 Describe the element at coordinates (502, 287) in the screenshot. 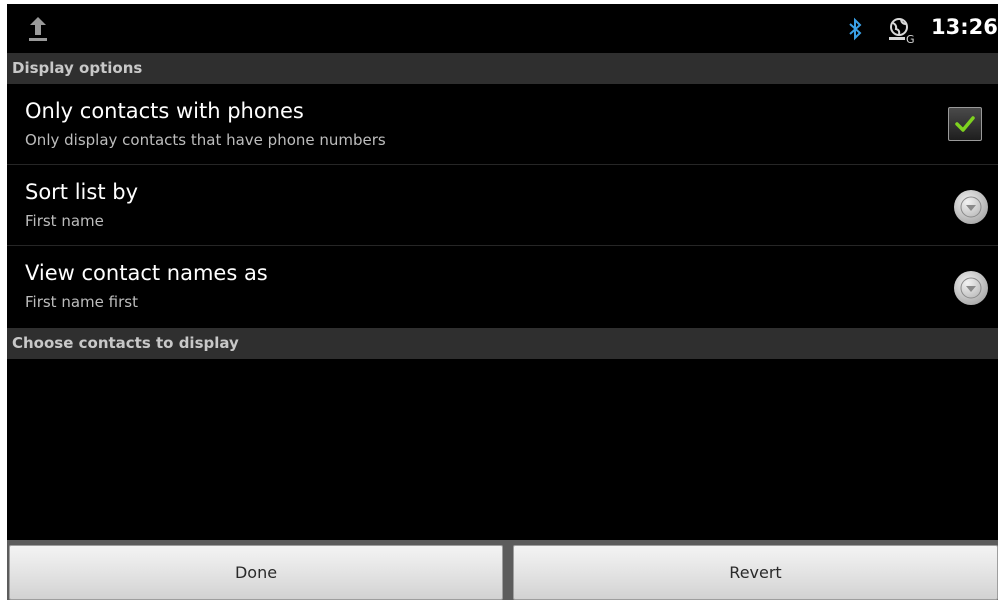

I see `pref-view-contact-names-as: View contact names as First name first` at that location.